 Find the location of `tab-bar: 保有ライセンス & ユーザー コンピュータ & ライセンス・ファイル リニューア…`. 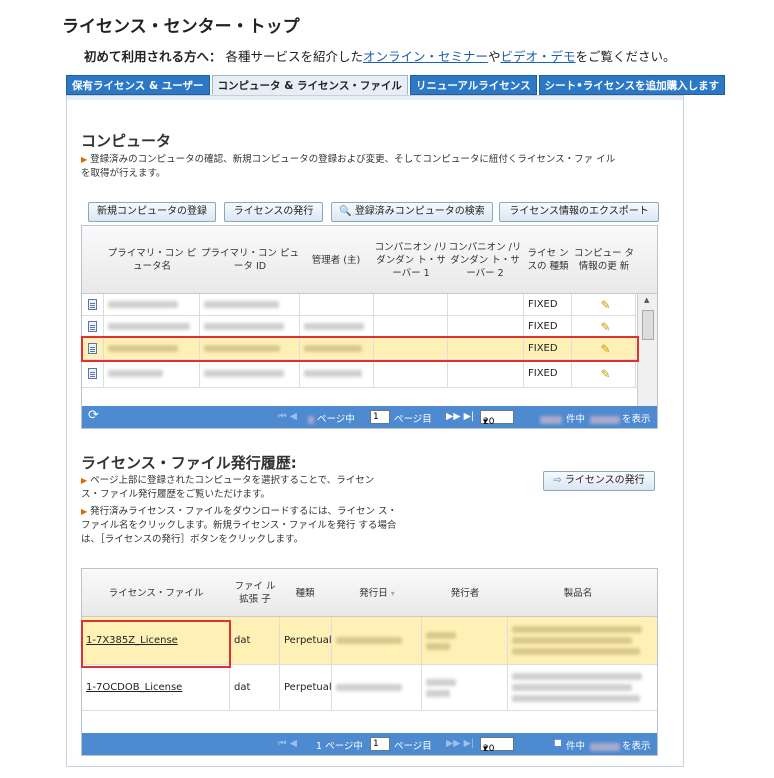

tab-bar: 保有ライセンス & ユーザー コンピュータ & ライセンス・ファイル リニューア… is located at coordinates (396, 85).